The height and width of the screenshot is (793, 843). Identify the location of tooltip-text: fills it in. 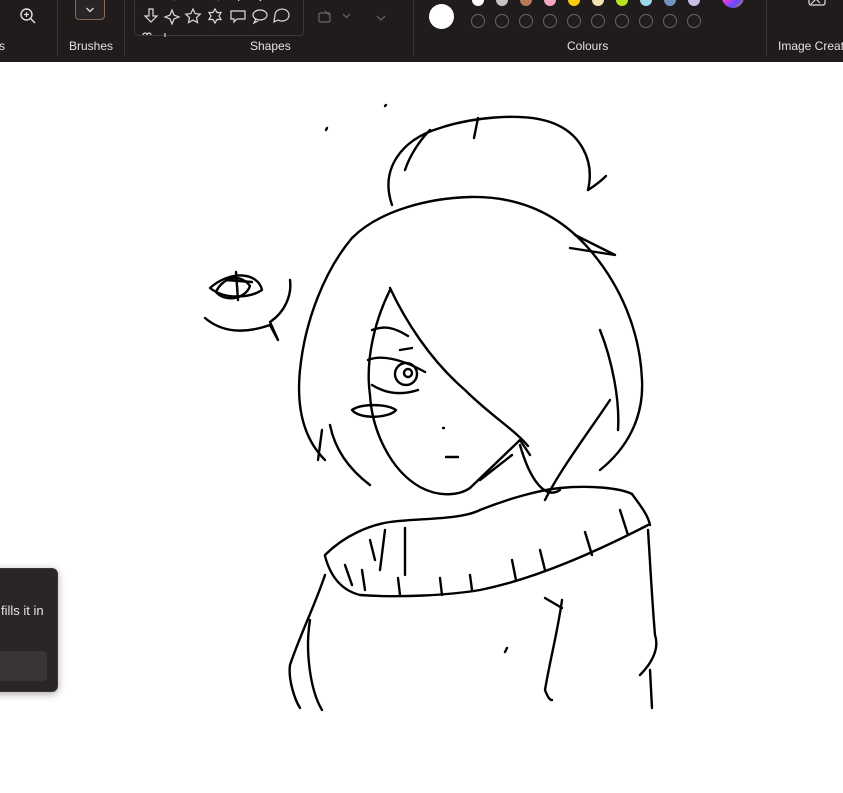
(22, 610).